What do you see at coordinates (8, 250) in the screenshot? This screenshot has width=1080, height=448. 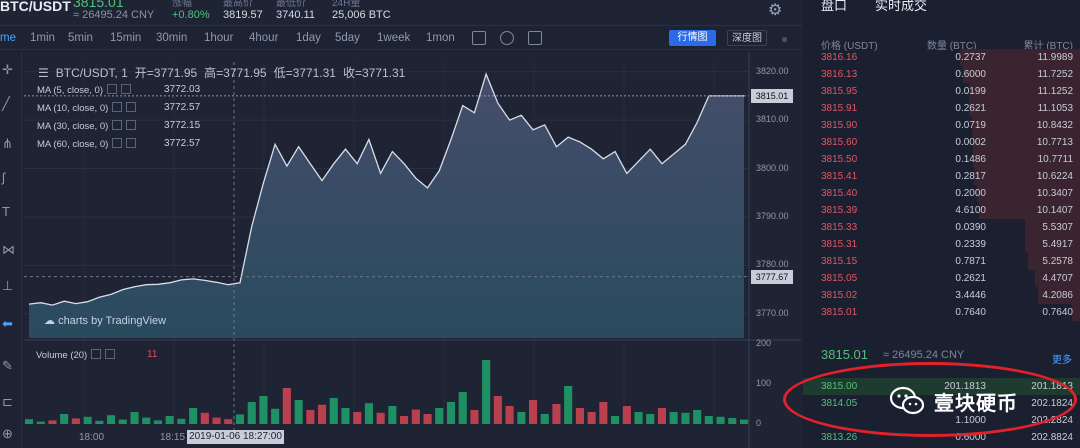 I see `pattern-icon: ⋈` at bounding box center [8, 250].